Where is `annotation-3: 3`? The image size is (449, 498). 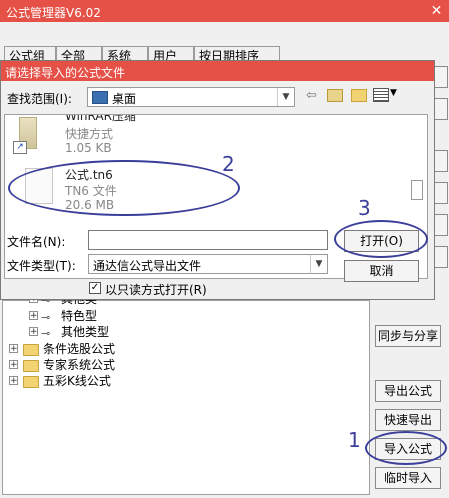
annotation-3: 3 is located at coordinates (364, 208).